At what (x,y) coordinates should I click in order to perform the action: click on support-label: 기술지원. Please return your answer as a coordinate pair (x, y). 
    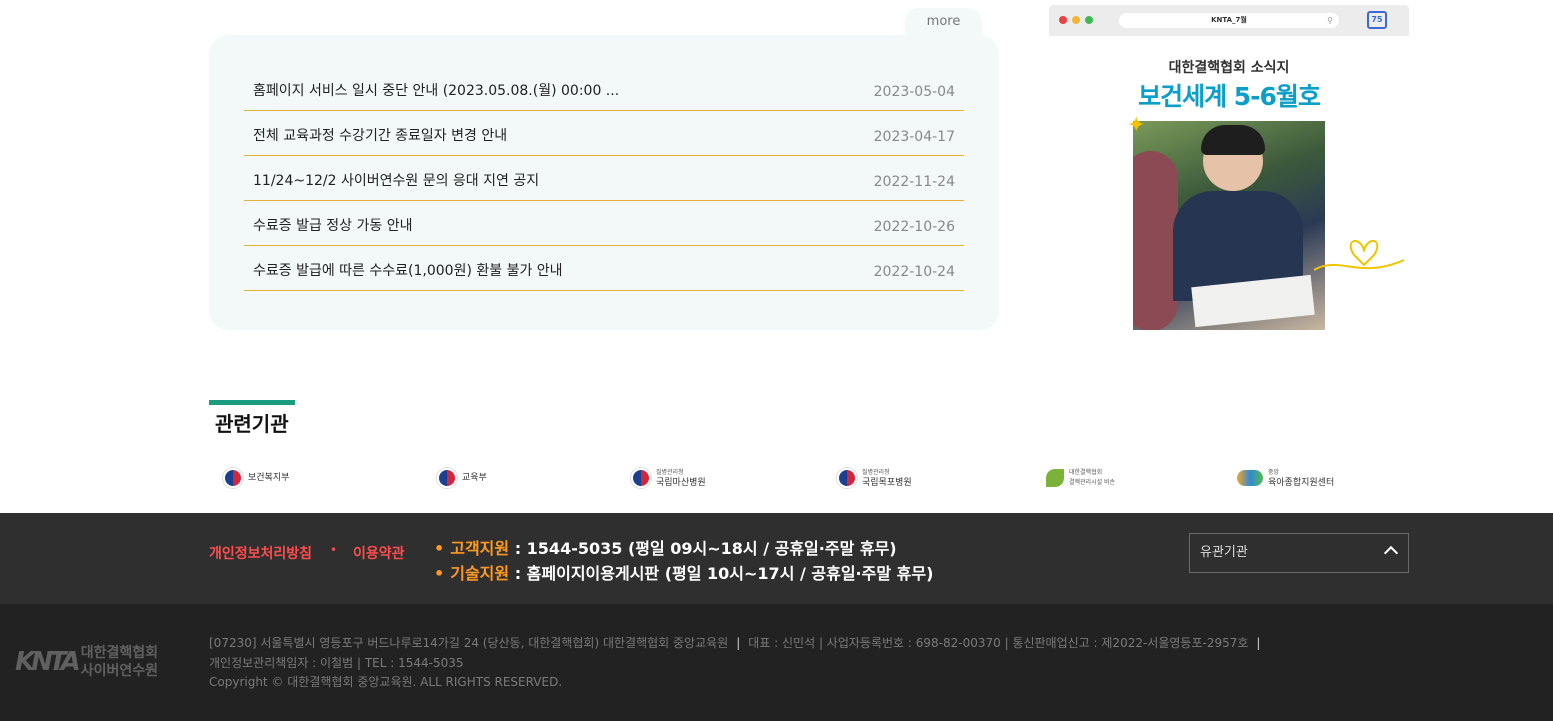
    Looking at the image, I should click on (480, 573).